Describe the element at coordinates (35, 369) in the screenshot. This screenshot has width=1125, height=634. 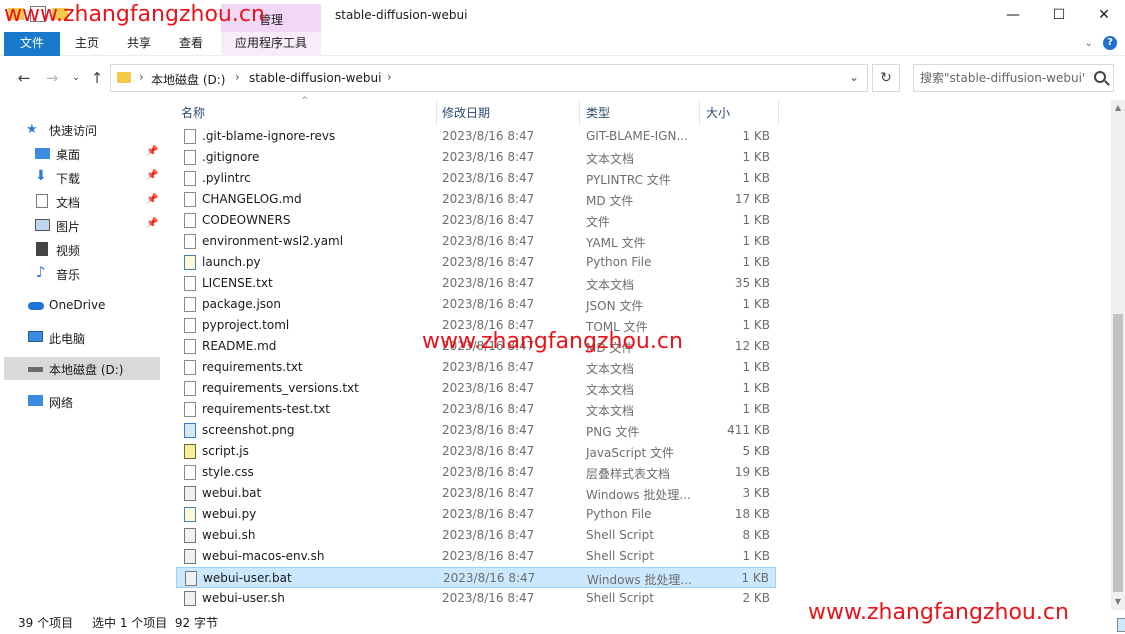
I see `drive-icon` at that location.